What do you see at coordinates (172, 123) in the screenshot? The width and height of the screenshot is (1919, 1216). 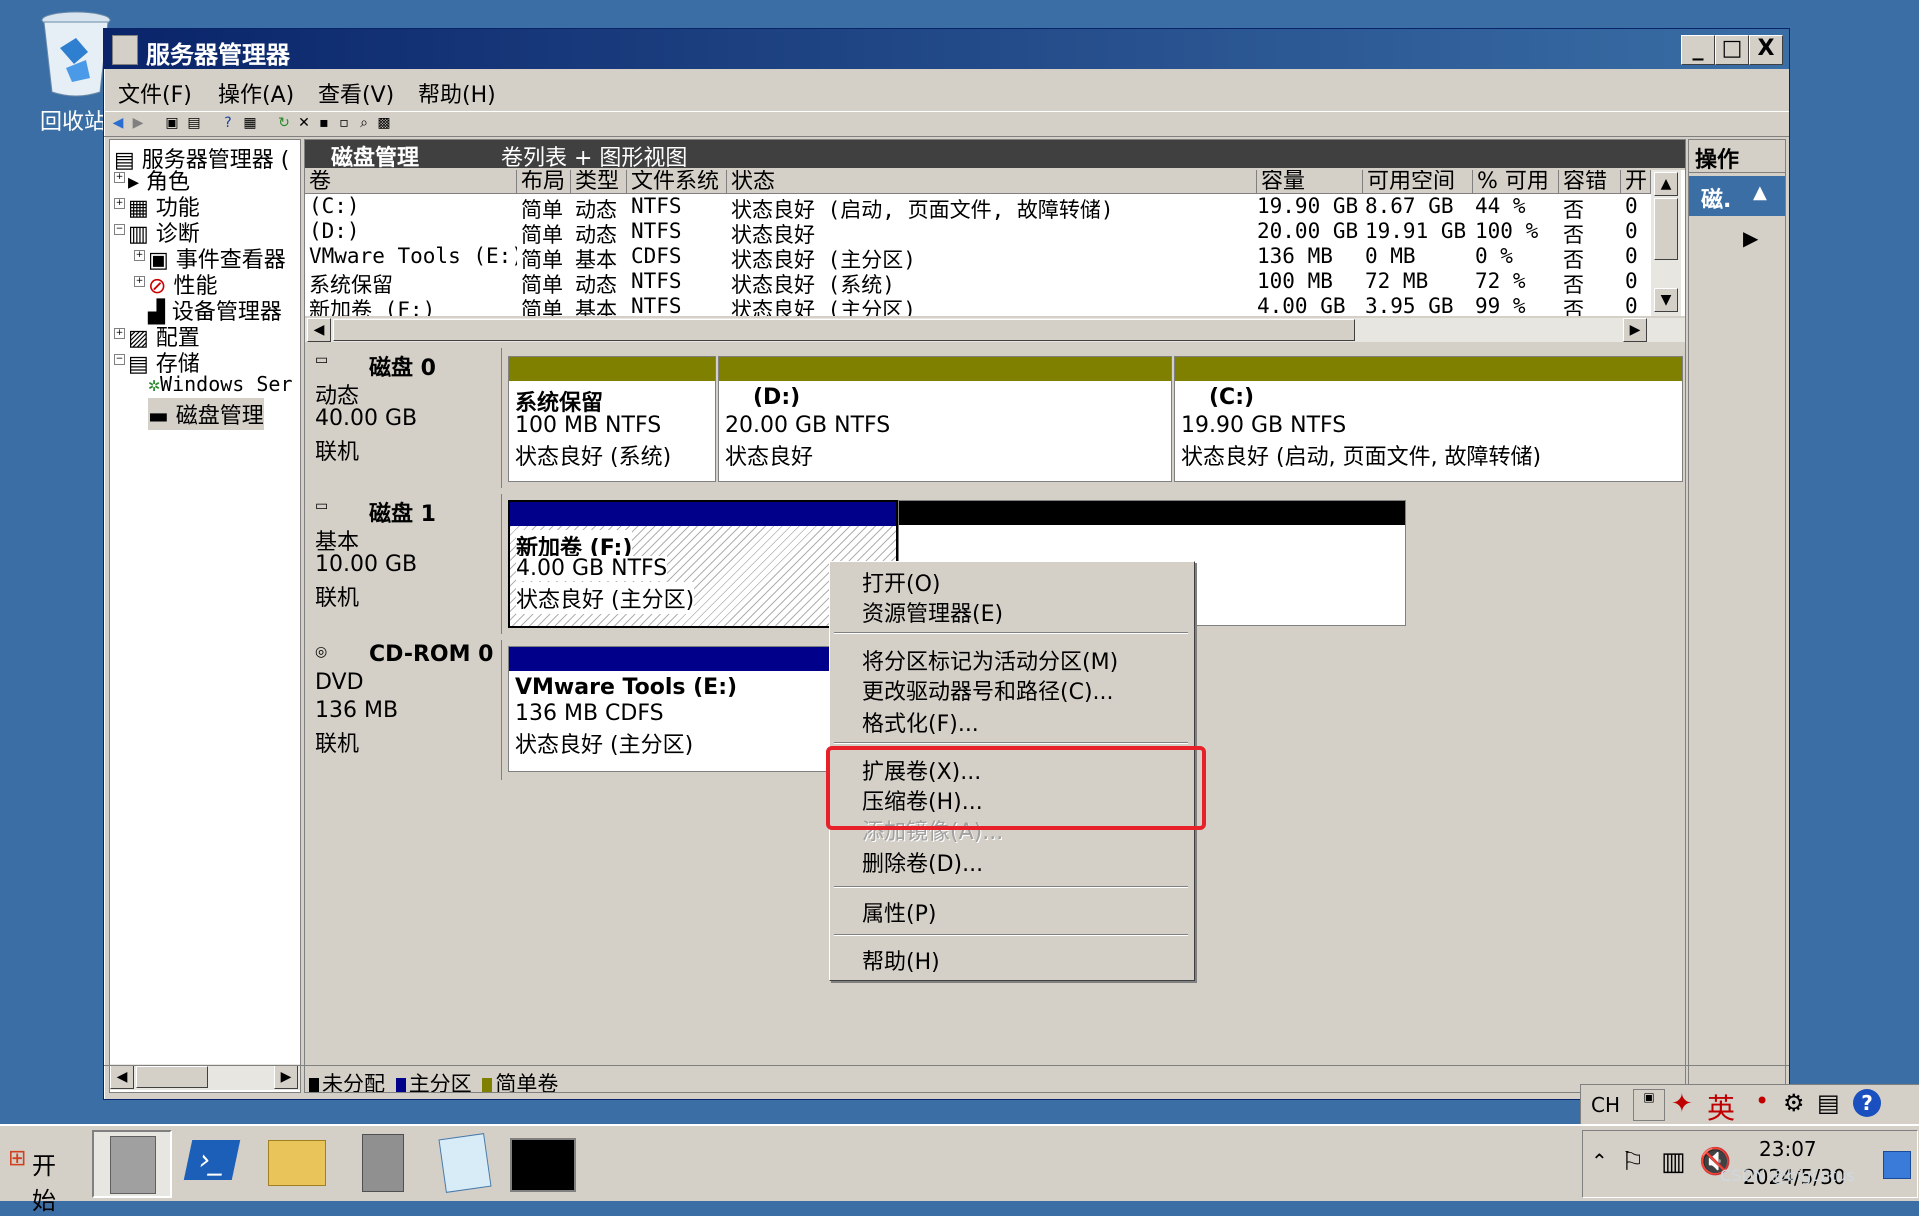 I see `up-folder-icon: ▣` at bounding box center [172, 123].